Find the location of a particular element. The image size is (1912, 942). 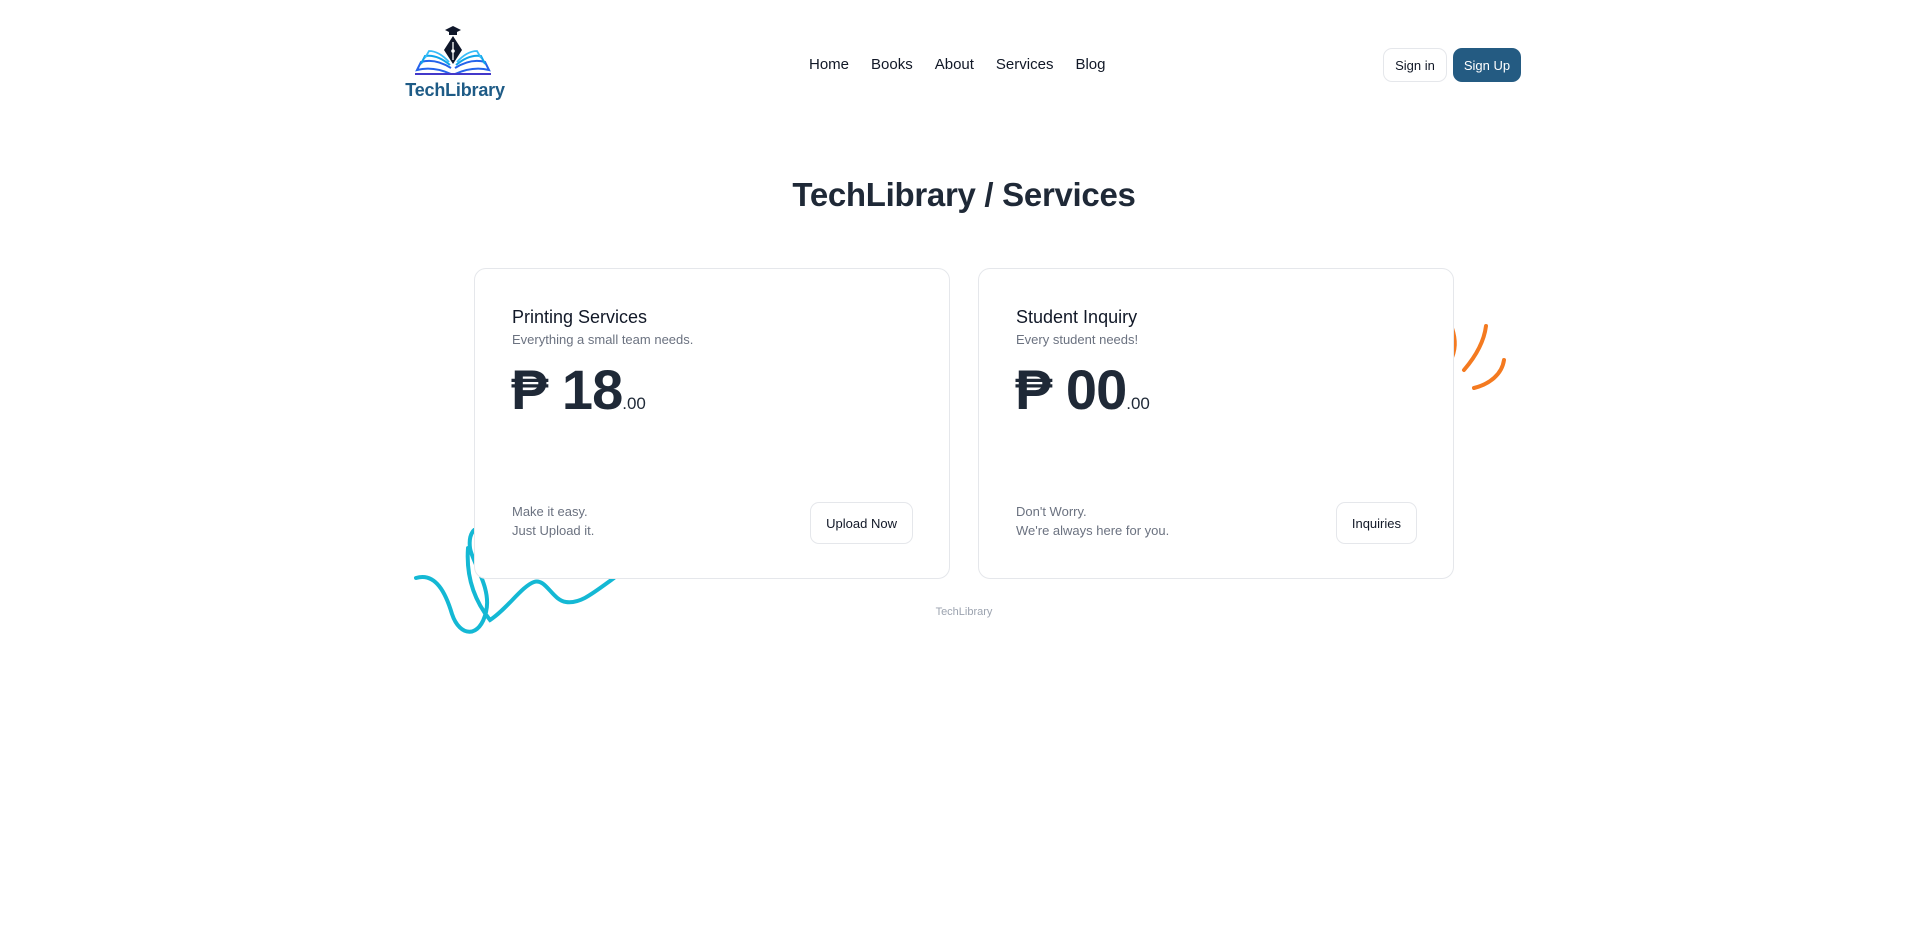

nav-books: Books is located at coordinates (892, 65).